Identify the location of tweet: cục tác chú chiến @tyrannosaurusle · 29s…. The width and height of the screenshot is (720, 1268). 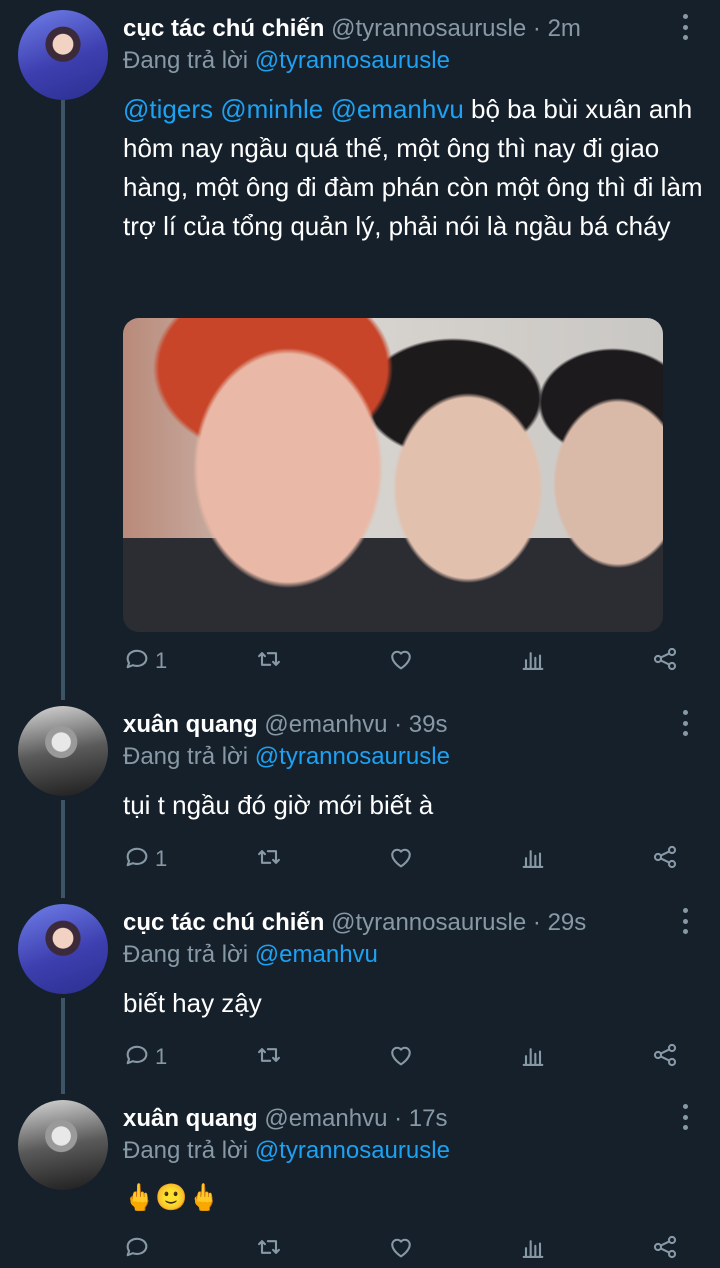
(360, 994).